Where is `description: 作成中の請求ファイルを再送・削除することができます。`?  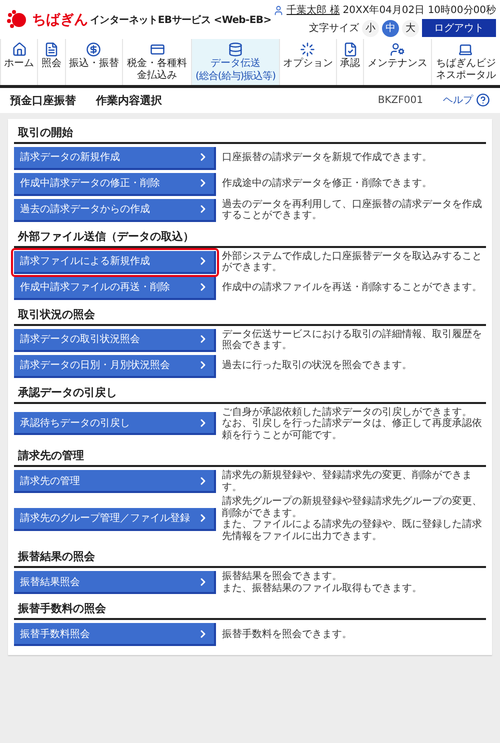 description: 作成中の請求ファイルを再送・削除することができます。 is located at coordinates (352, 288).